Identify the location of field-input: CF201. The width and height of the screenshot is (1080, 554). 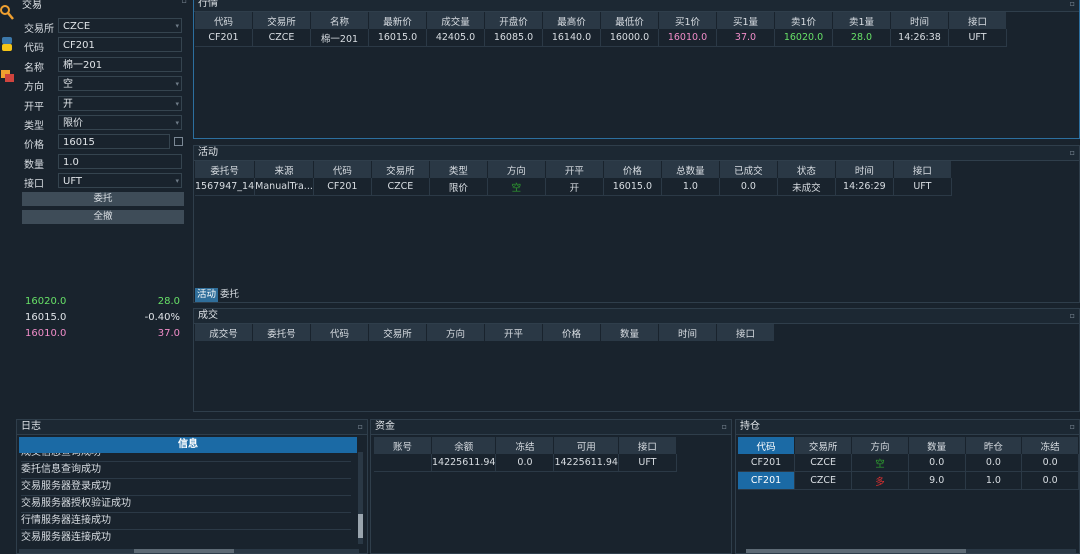
(120, 45).